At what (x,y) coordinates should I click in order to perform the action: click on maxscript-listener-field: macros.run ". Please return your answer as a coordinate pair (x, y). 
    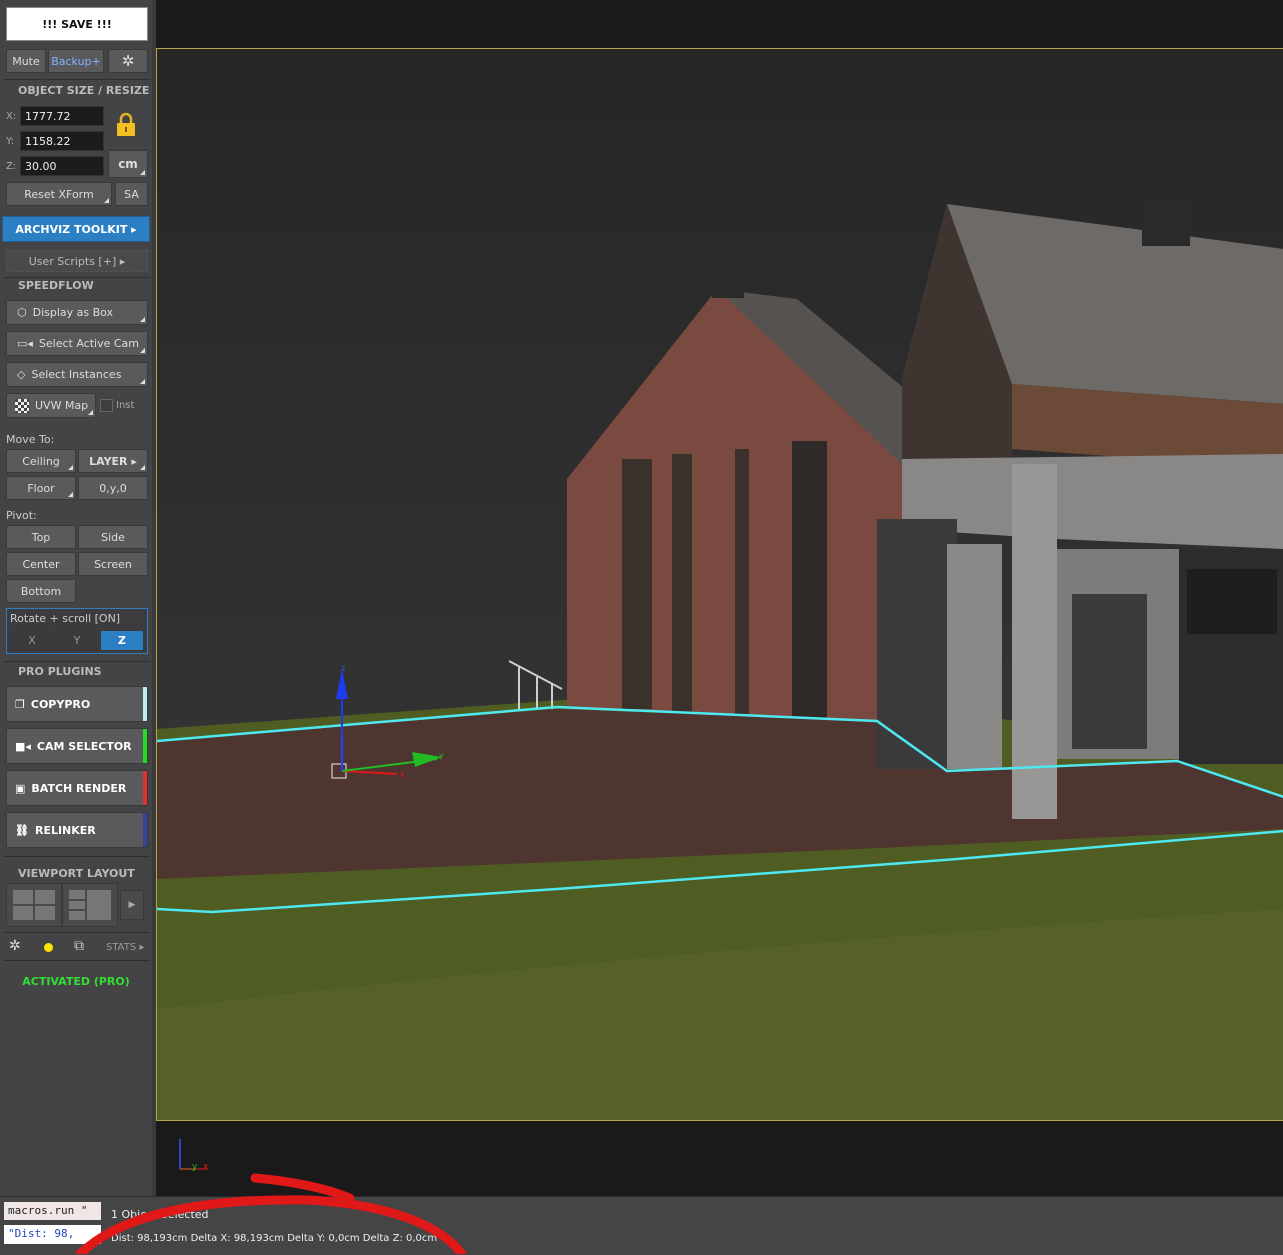
    Looking at the image, I should click on (52, 1211).